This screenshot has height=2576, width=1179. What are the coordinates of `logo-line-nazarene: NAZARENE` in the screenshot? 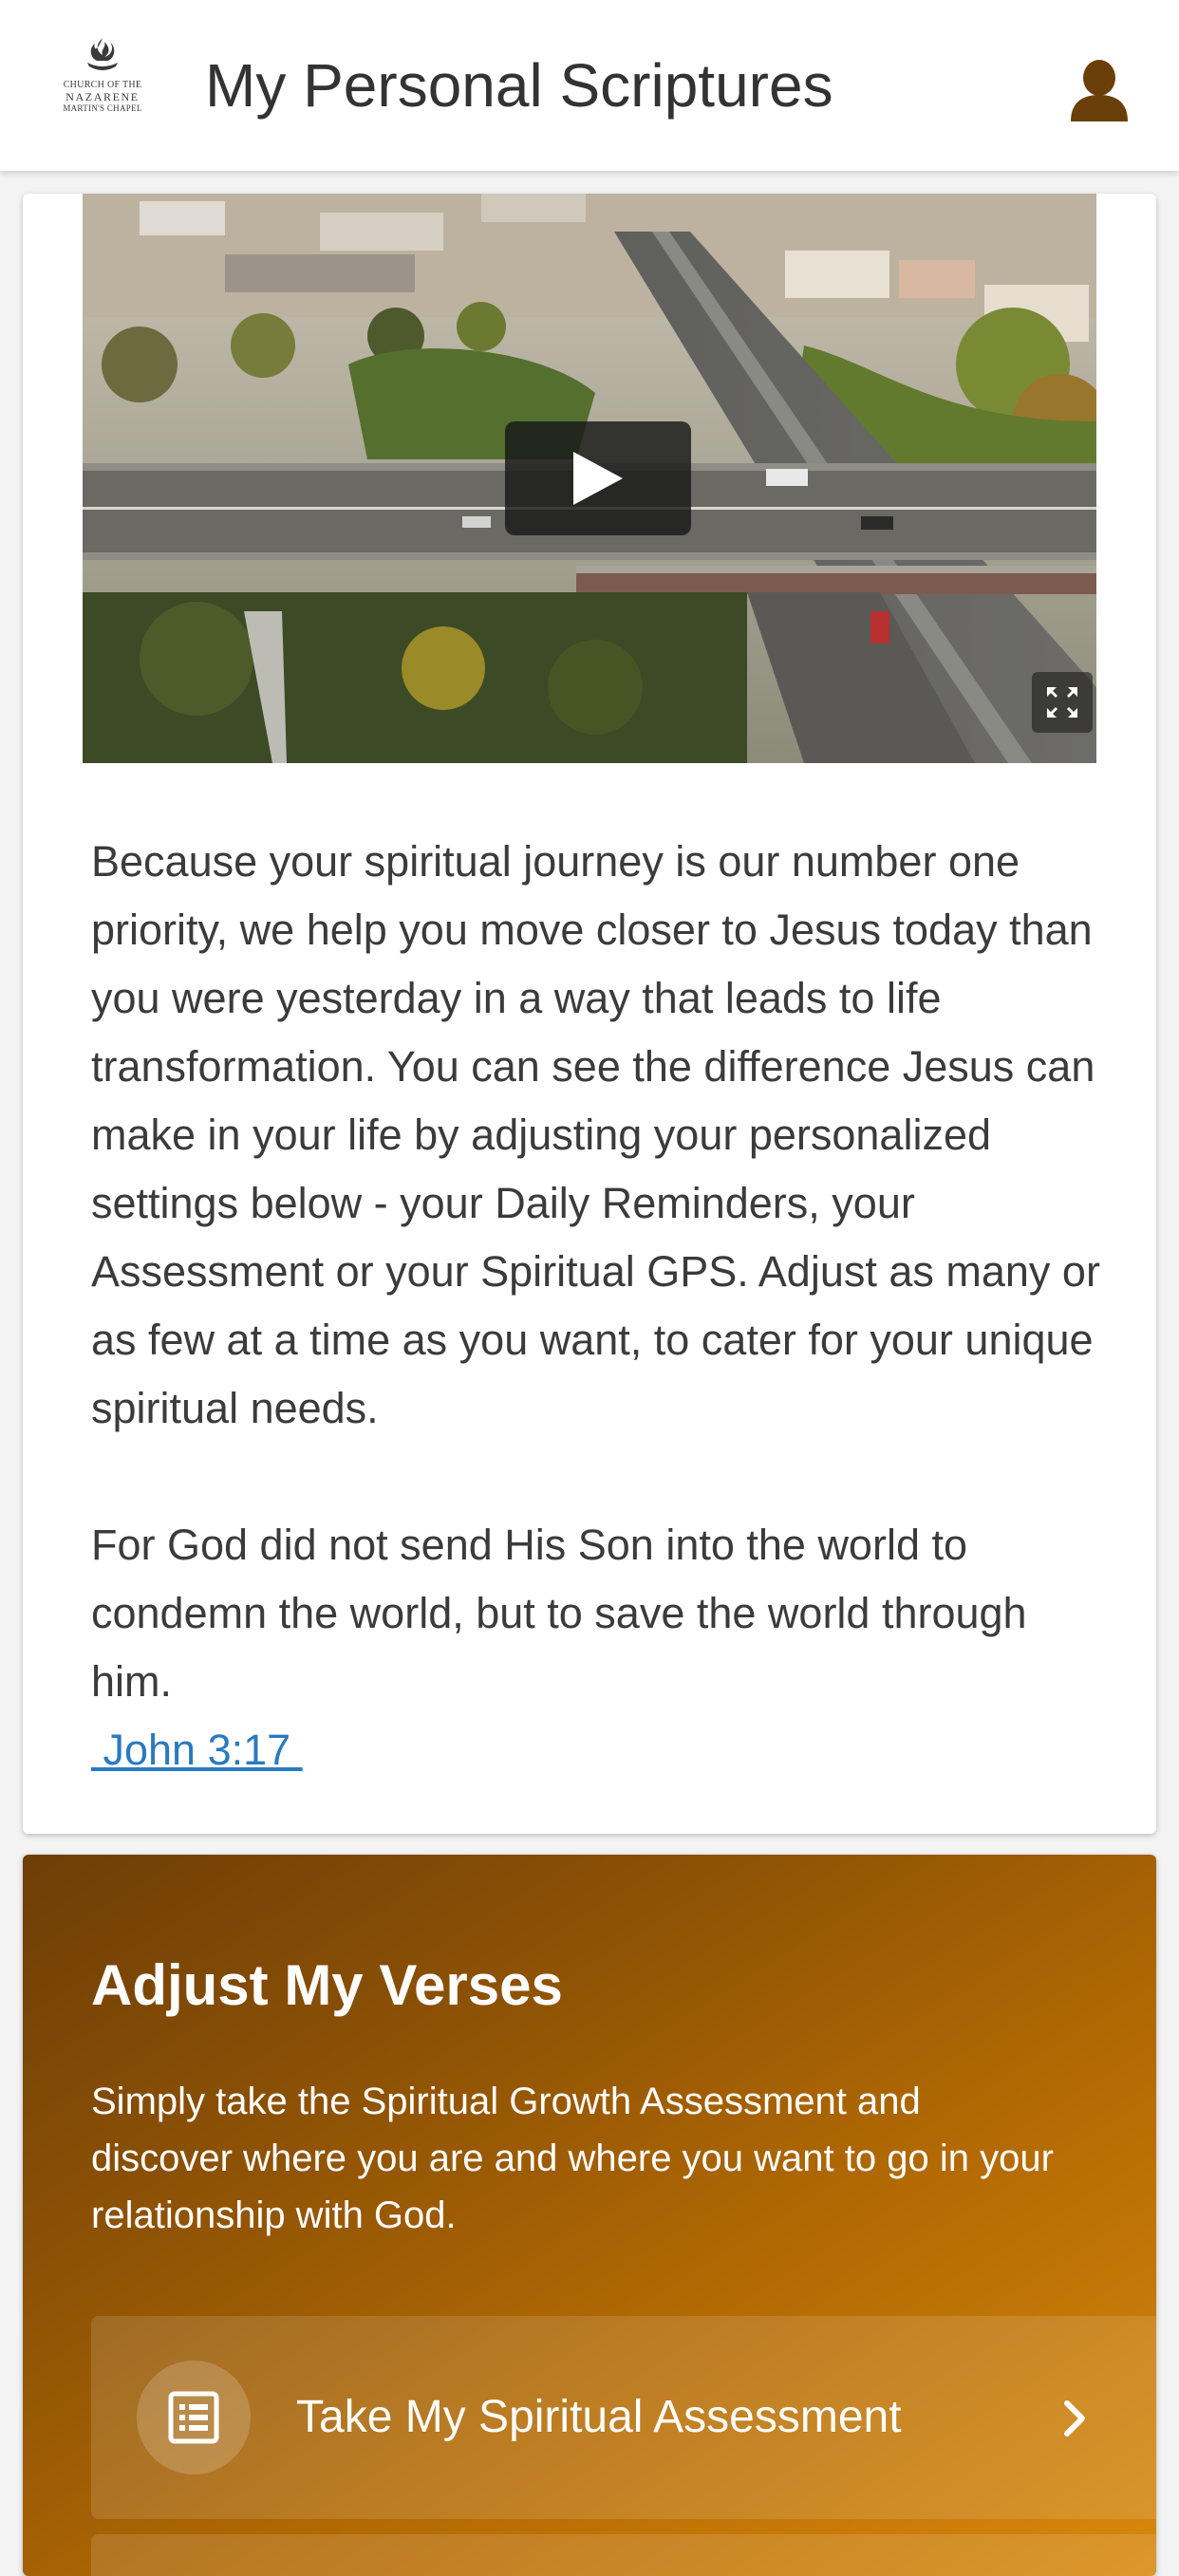 It's located at (103, 96).